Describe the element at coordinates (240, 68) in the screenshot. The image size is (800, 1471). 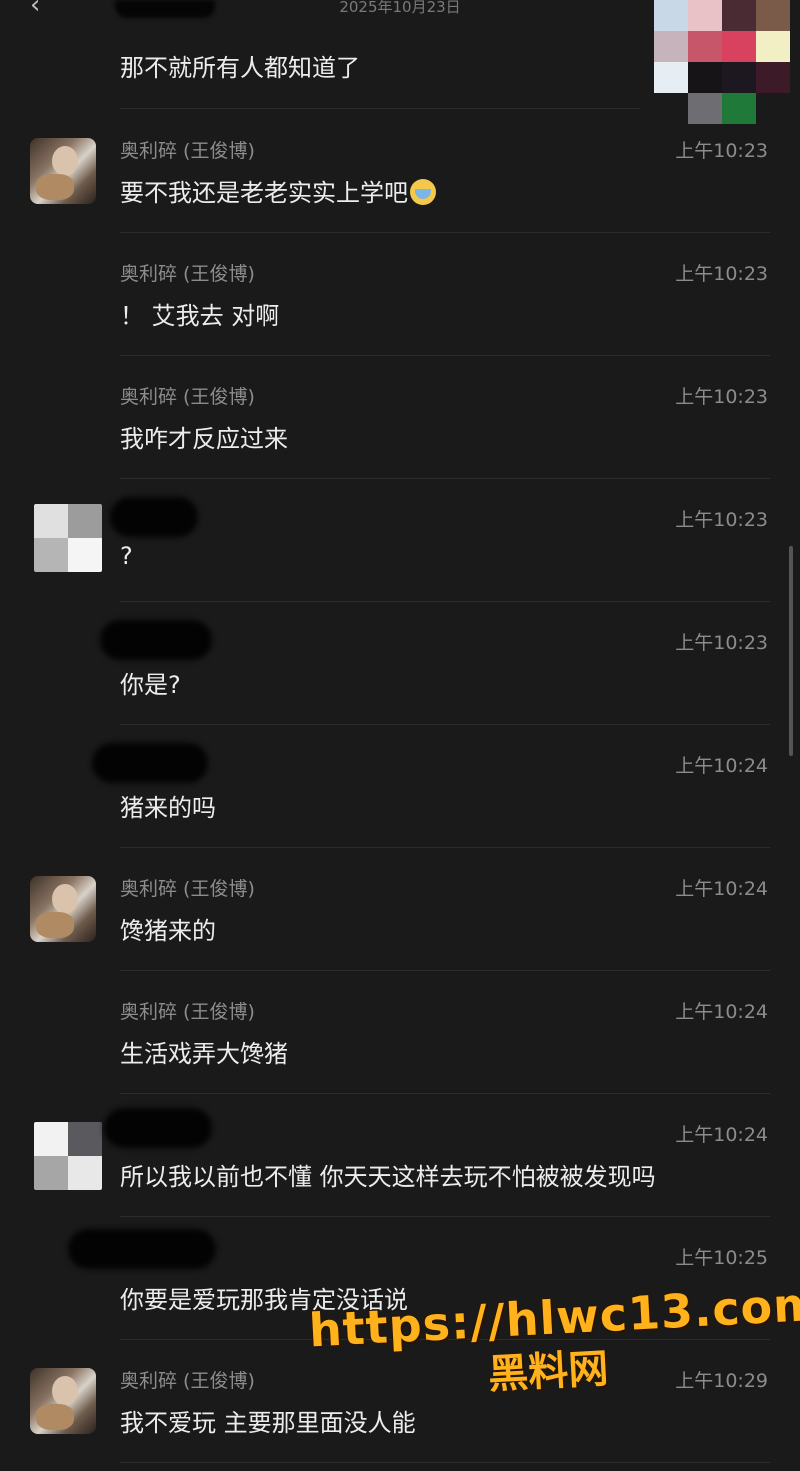
I see `message-text: 那不就所有人都知道了` at that location.